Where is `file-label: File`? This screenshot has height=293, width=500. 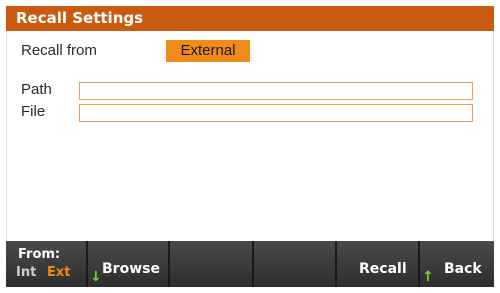 file-label: File is located at coordinates (33, 111).